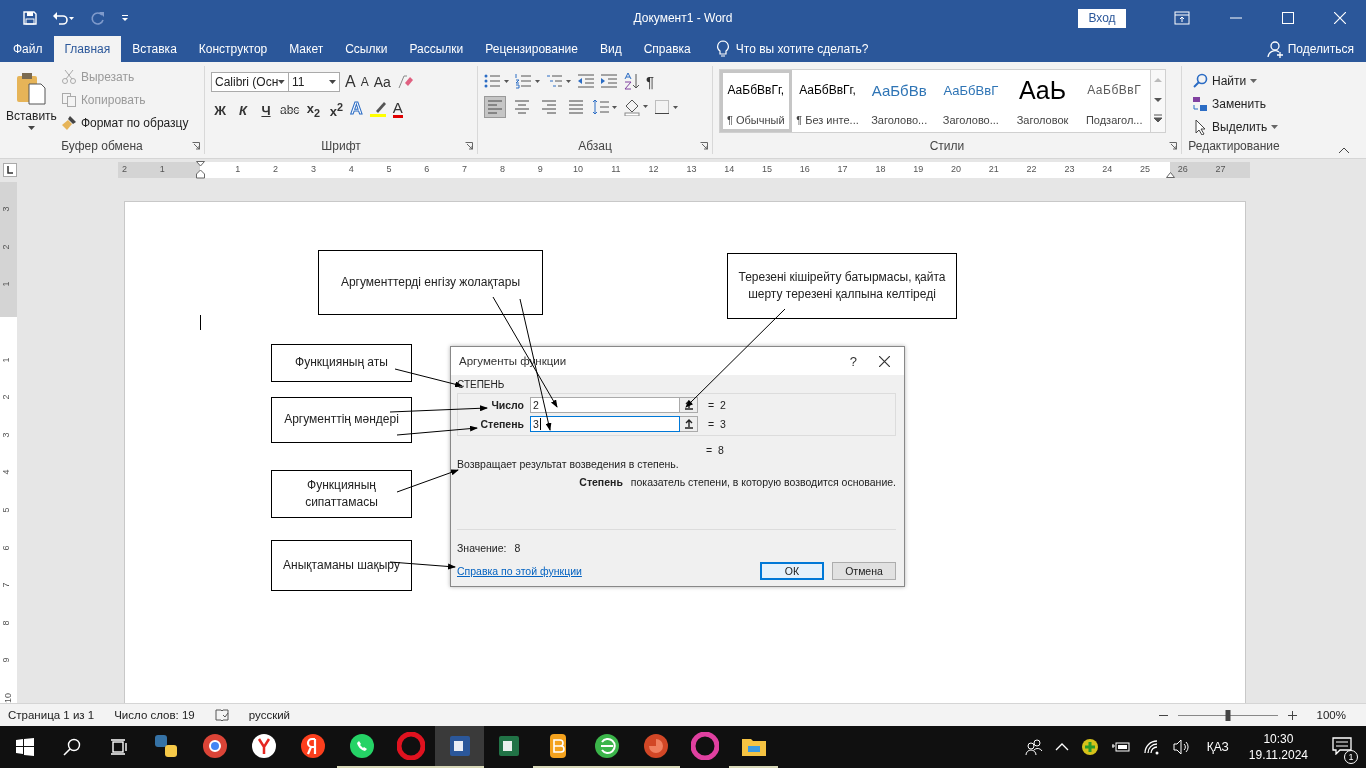  I want to click on bold-button: Ж, so click(220, 110).